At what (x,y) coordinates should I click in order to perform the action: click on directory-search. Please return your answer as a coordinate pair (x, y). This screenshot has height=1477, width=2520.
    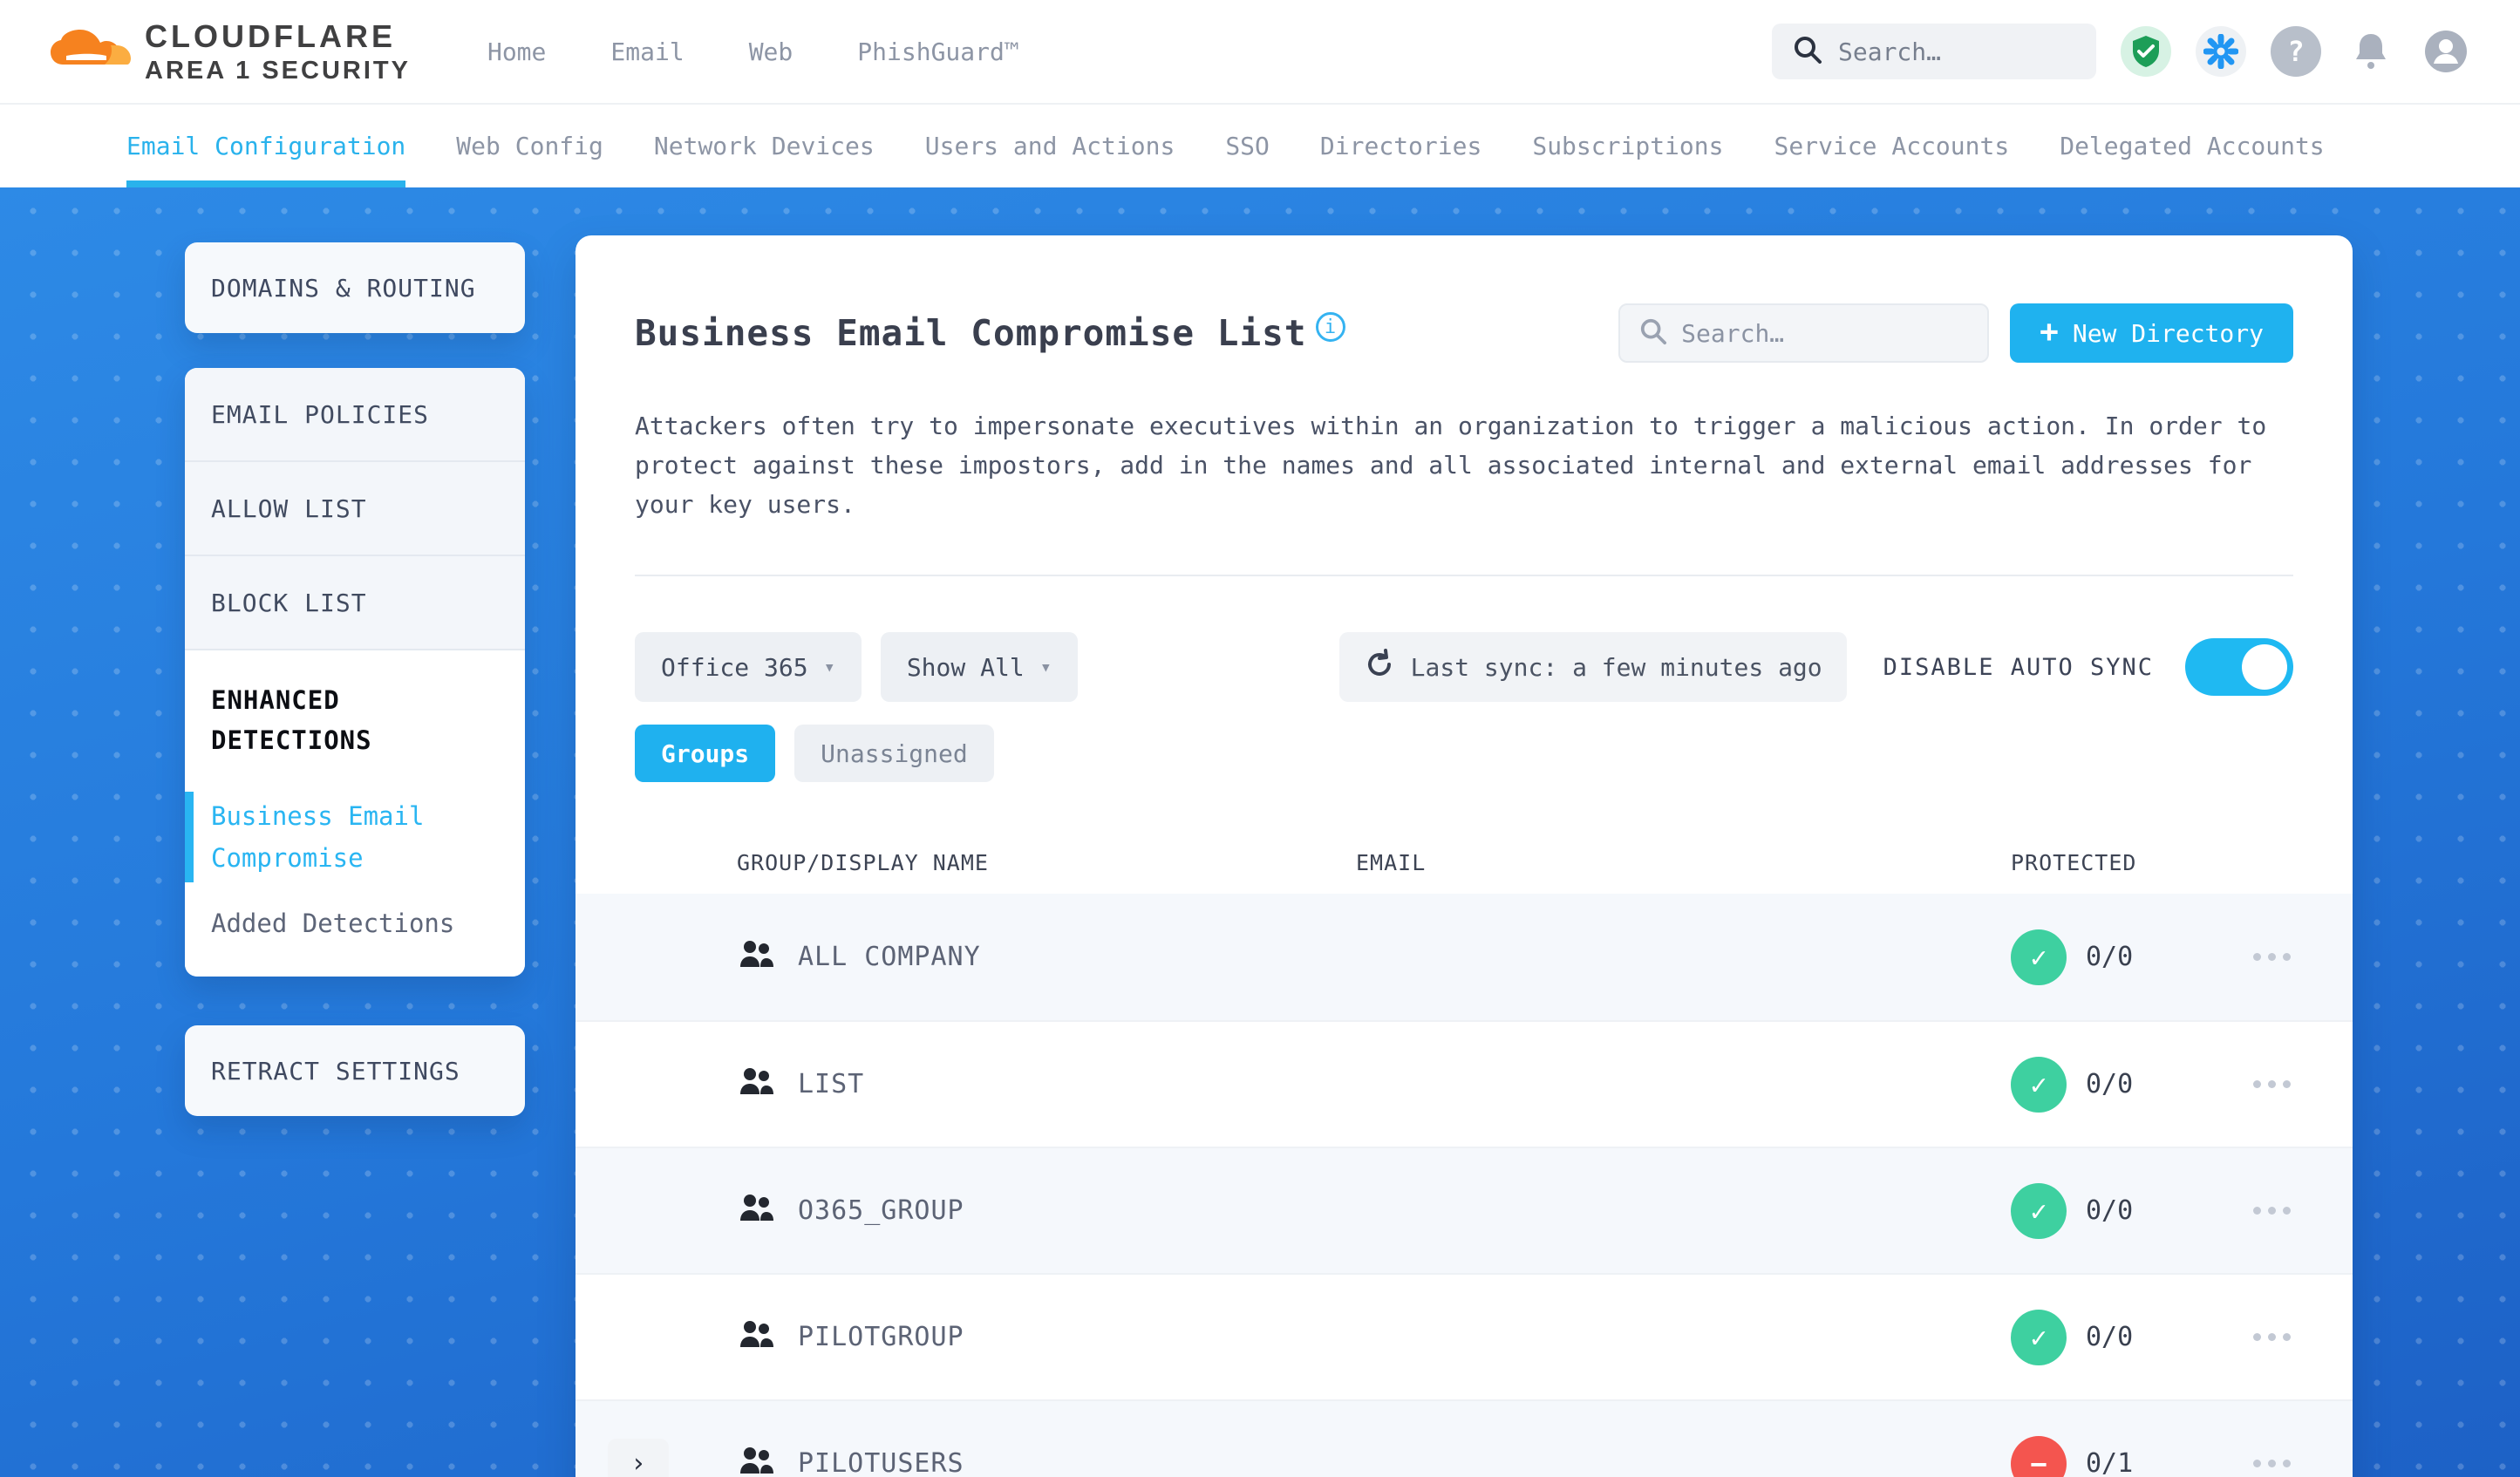
    Looking at the image, I should click on (1804, 333).